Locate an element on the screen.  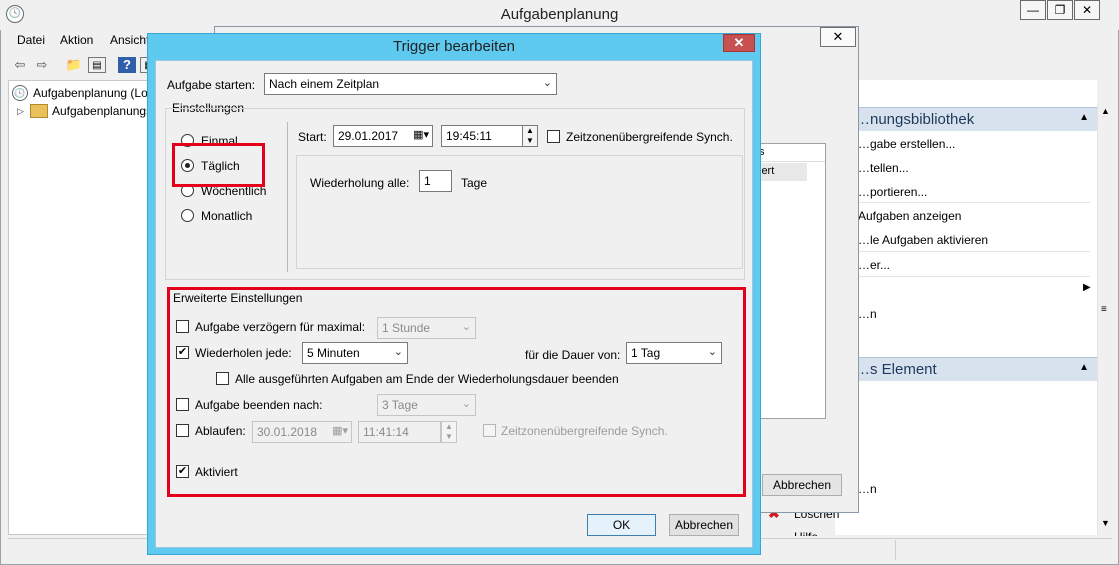
cancel-button: Abbrechen is located at coordinates (704, 525).